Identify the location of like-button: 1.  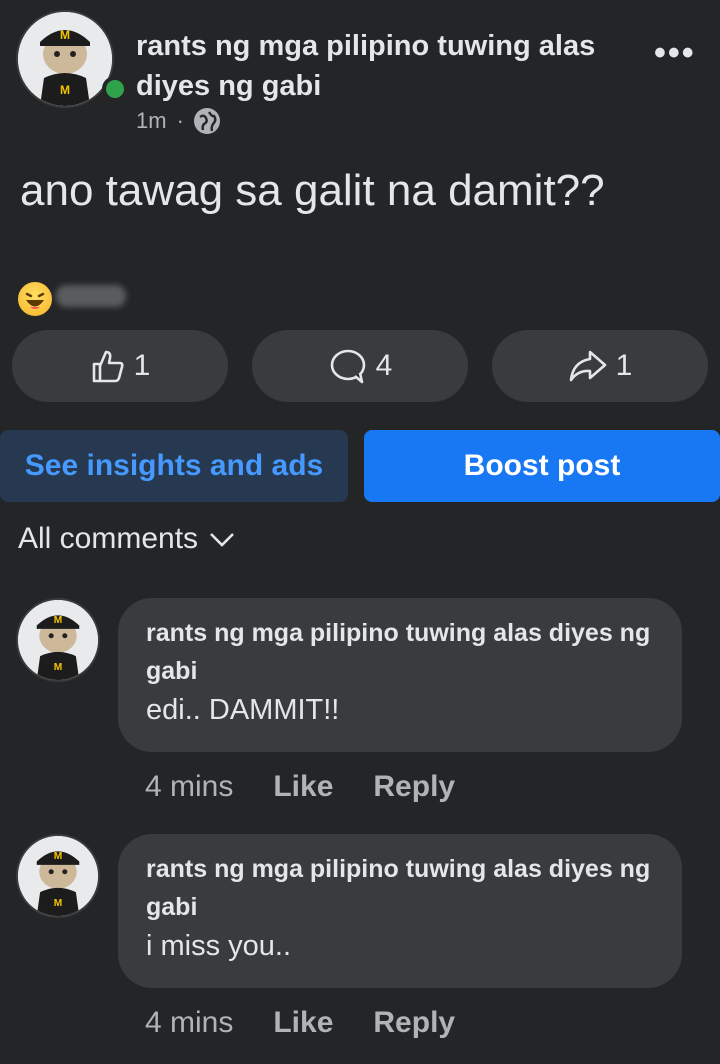
(120, 366).